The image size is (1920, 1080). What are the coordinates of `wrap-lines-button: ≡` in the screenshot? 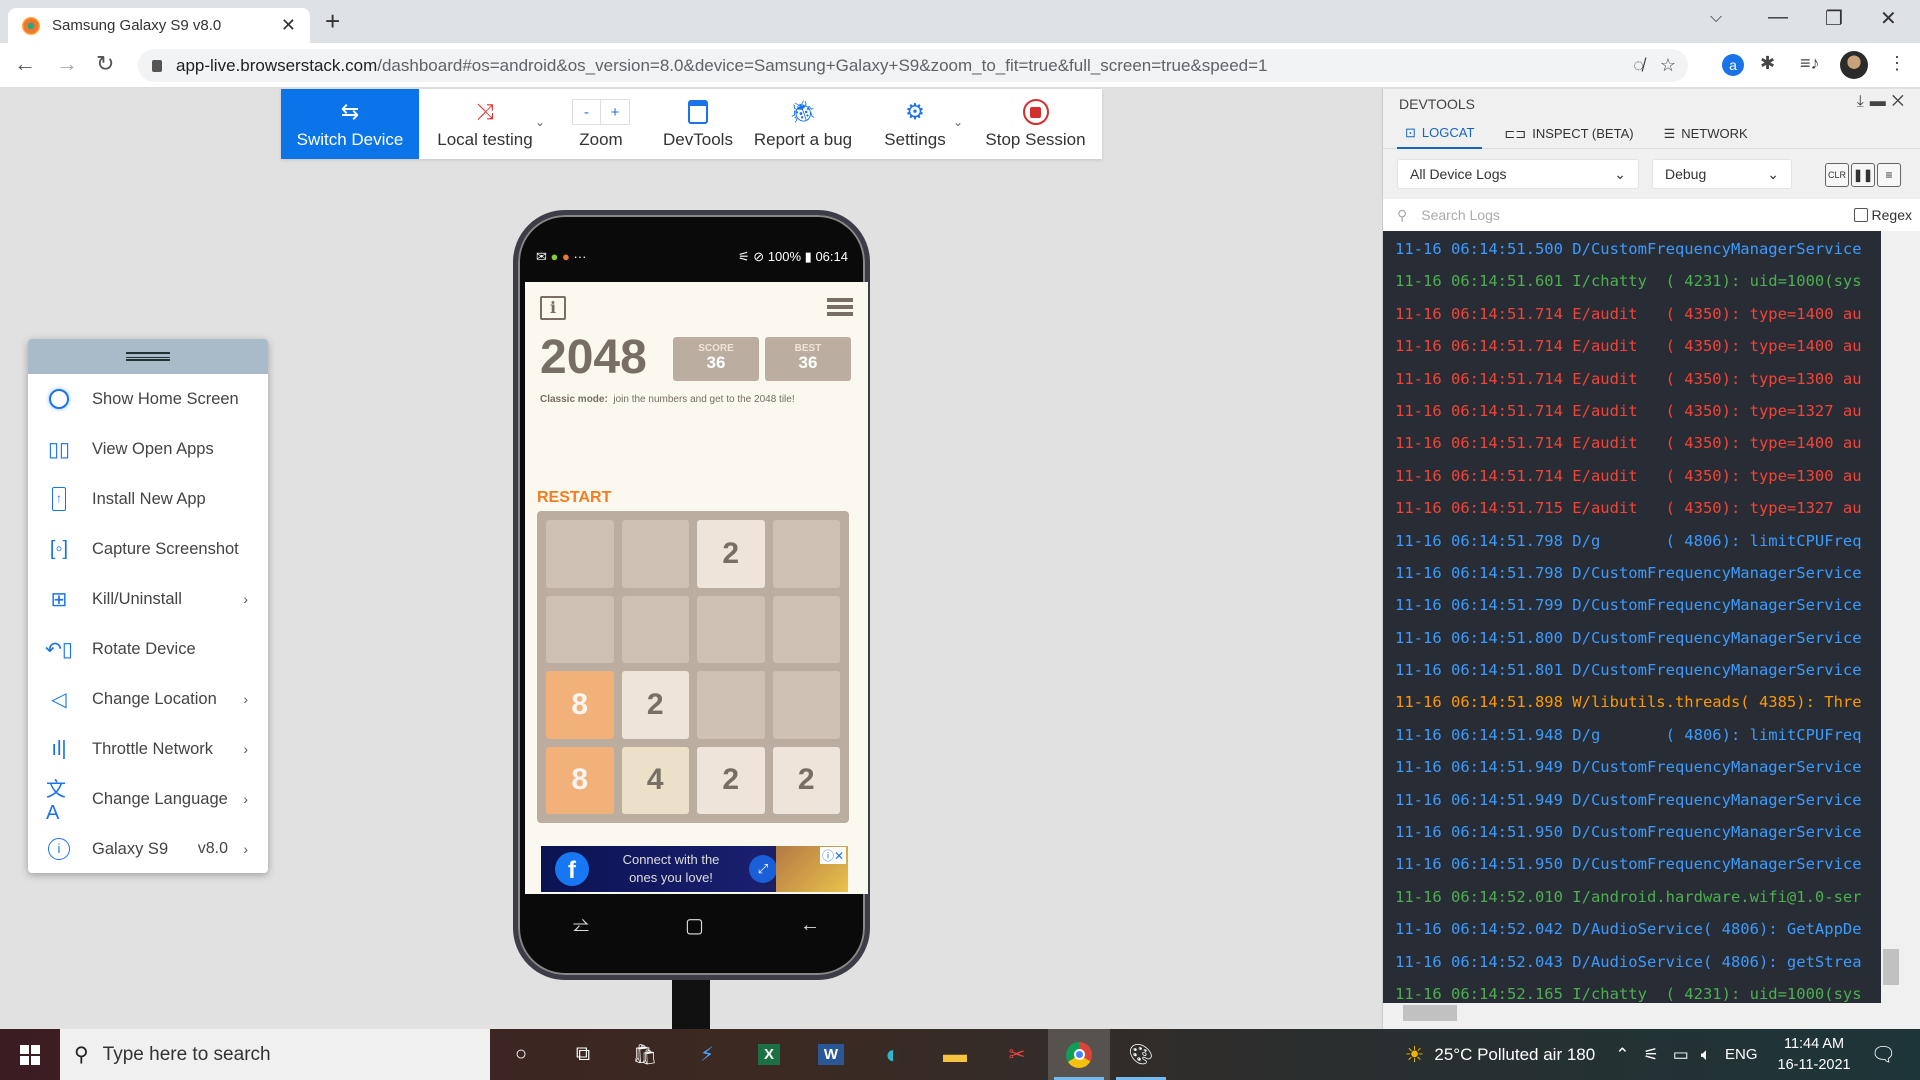 It's located at (1889, 175).